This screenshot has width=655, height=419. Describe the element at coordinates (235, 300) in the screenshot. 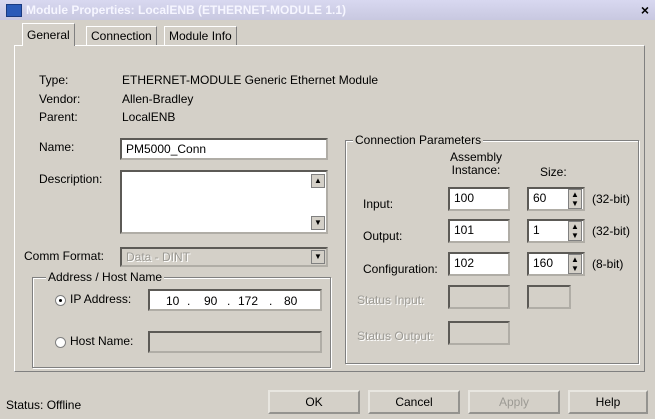

I see `ip-address-field: 10 . 90 . 172 . 80` at that location.